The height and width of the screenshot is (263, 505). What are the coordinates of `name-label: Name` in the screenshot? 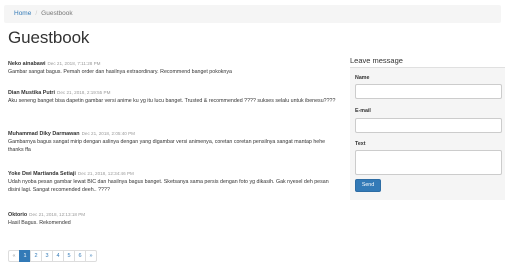 It's located at (362, 78).